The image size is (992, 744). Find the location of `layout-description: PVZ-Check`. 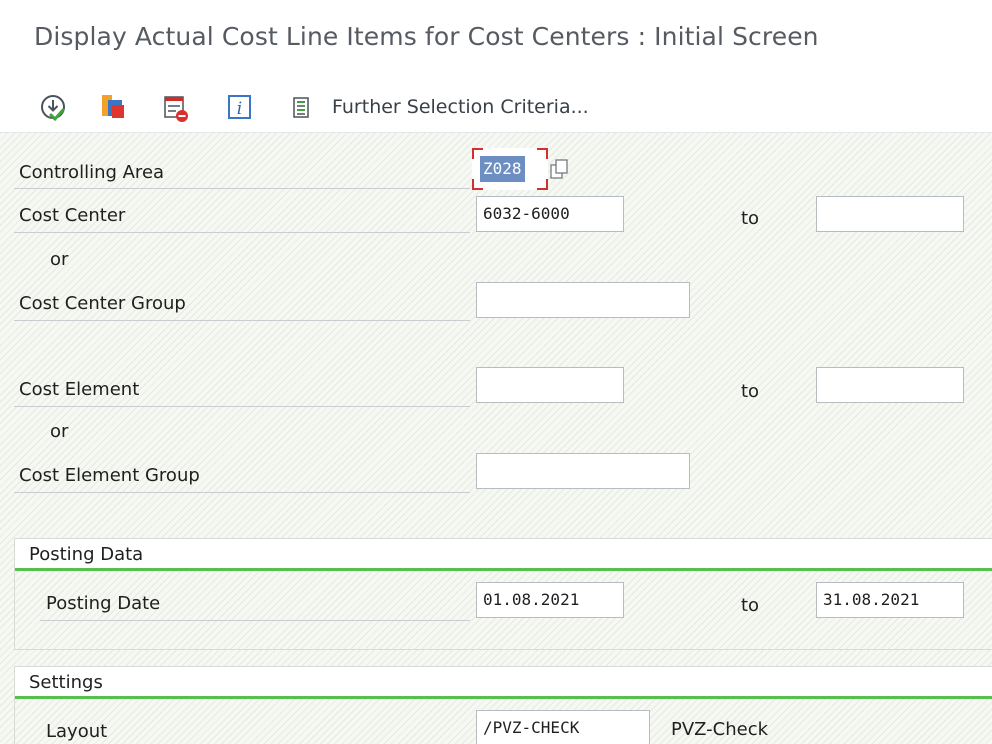

layout-description: PVZ-Check is located at coordinates (720, 729).